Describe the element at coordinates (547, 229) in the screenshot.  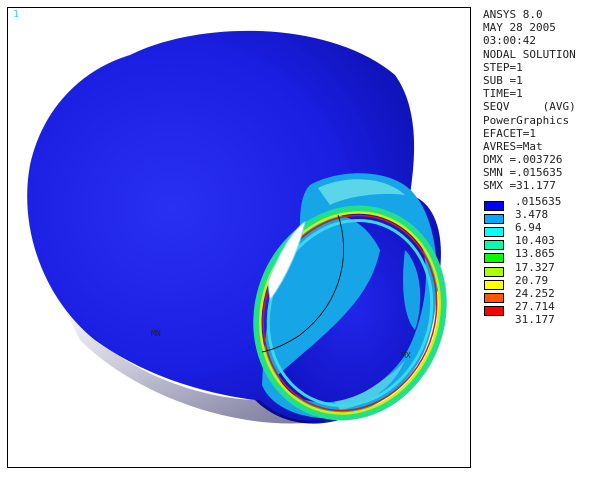
I see `legend-row: 6.94` at that location.